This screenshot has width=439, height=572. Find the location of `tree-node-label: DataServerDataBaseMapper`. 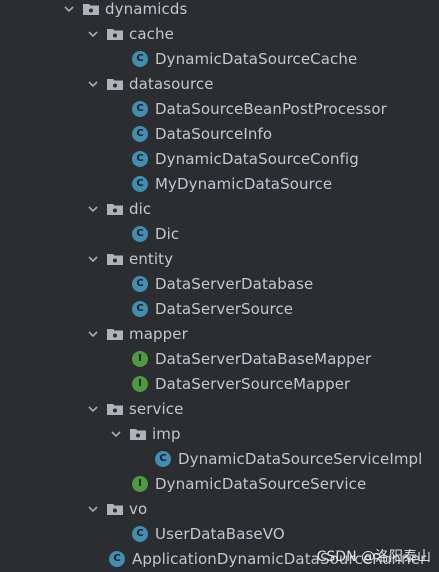

tree-node-label: DataServerDataBaseMapper is located at coordinates (263, 358).